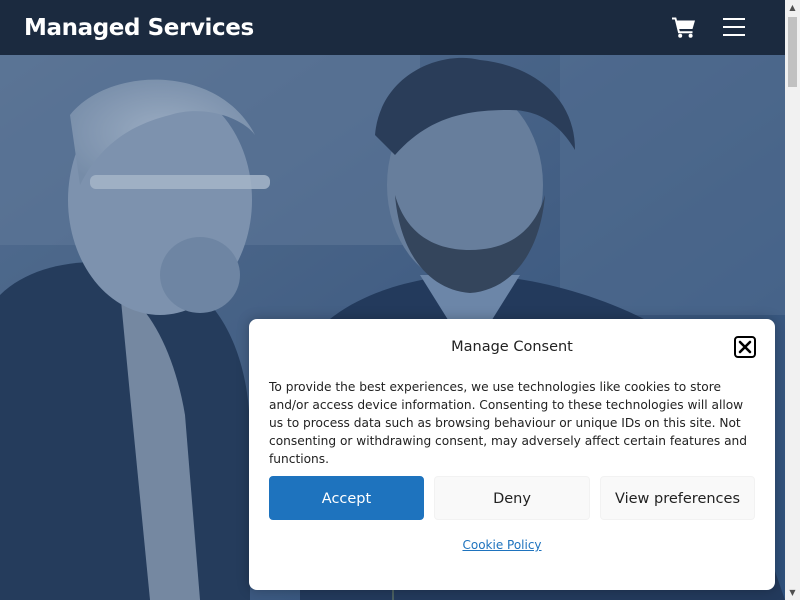 This screenshot has height=600, width=800. I want to click on hamburger-menu-icon, so click(734, 19).